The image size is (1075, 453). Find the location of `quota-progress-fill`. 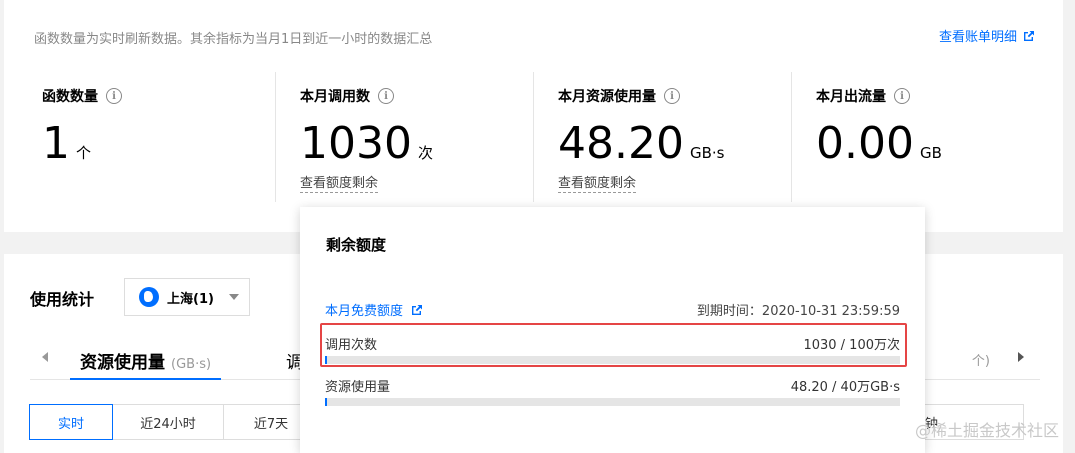

quota-progress-fill is located at coordinates (326, 402).